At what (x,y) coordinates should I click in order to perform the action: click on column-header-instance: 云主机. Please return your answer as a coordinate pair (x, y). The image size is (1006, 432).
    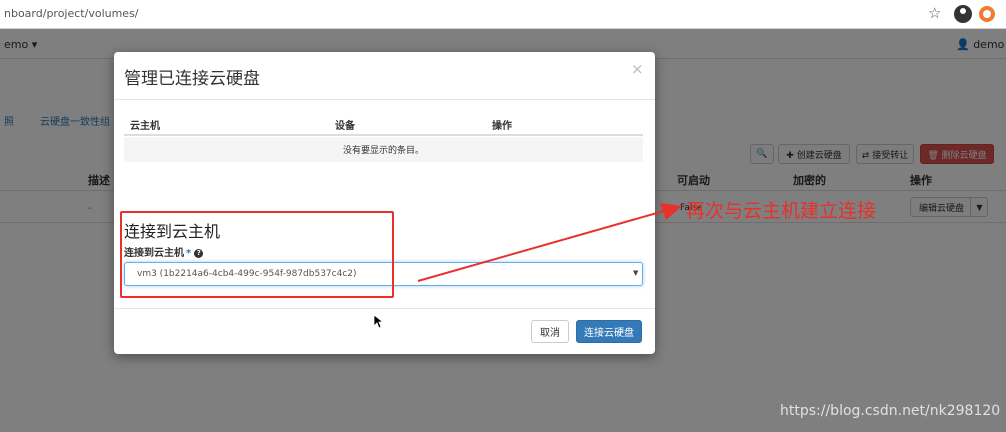
    Looking at the image, I should click on (145, 124).